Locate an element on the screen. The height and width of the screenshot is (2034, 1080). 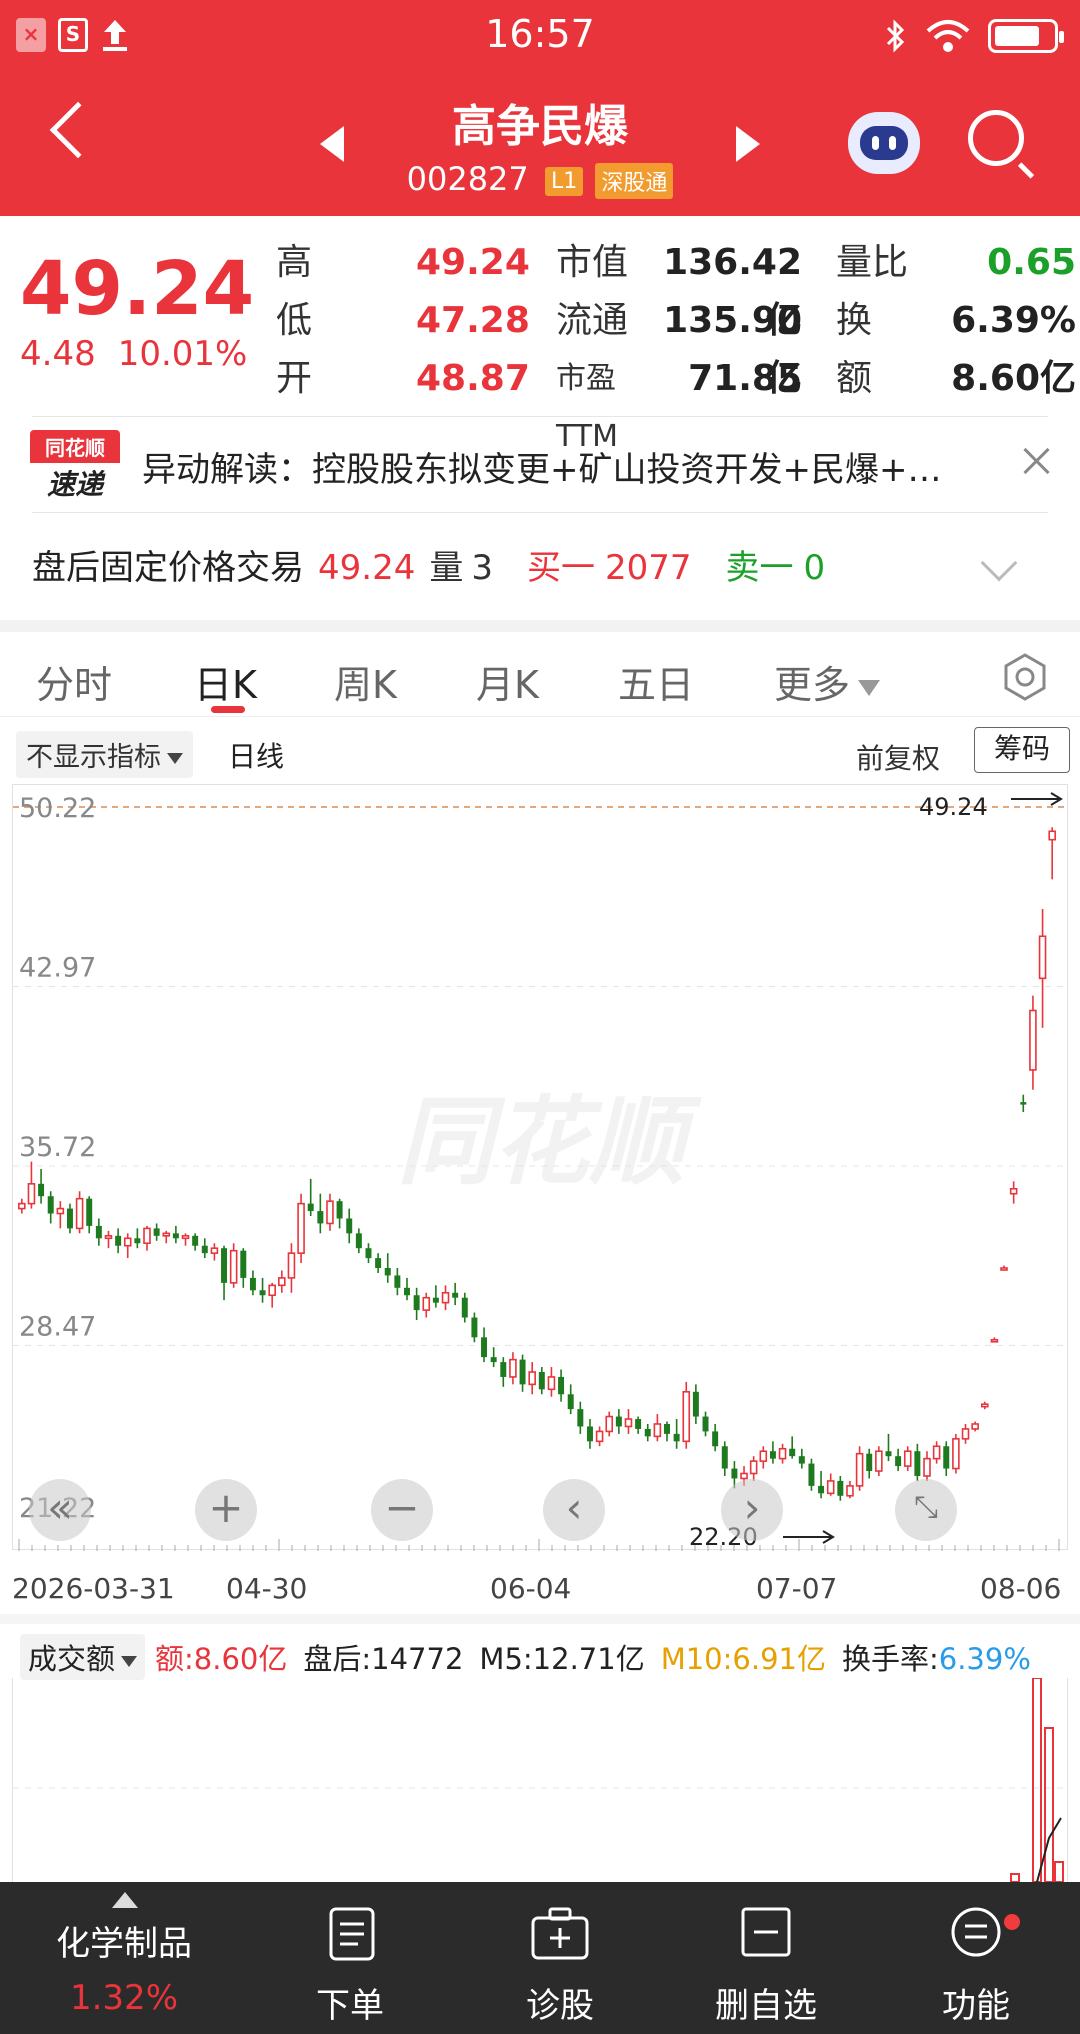
volume-svg is located at coordinates (541, 1780).